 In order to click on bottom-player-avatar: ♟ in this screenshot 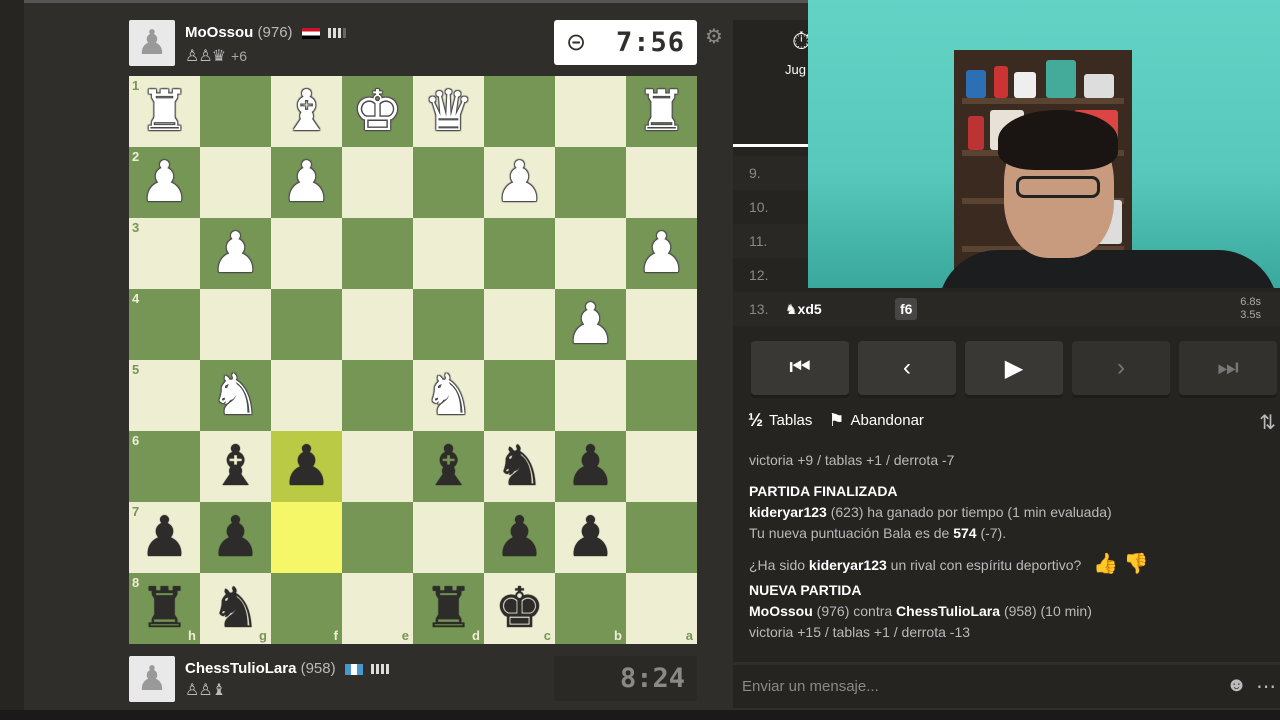, I will do `click(152, 679)`.